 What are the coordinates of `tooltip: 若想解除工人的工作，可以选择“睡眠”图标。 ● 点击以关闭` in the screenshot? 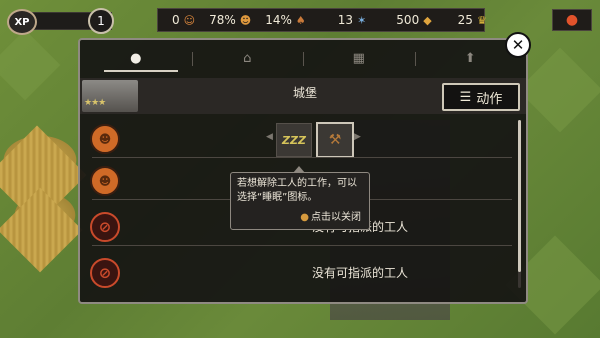 It's located at (300, 198).